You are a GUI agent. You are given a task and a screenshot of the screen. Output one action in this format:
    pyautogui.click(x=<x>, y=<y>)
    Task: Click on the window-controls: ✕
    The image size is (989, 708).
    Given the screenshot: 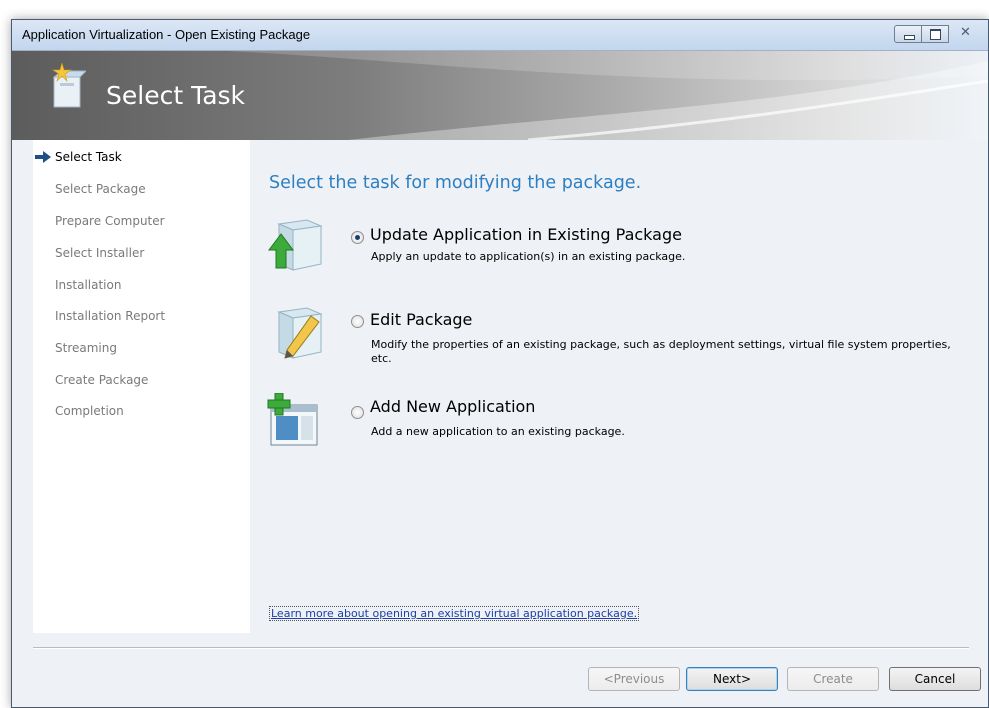 What is the action you would take?
    pyautogui.click(x=938, y=34)
    